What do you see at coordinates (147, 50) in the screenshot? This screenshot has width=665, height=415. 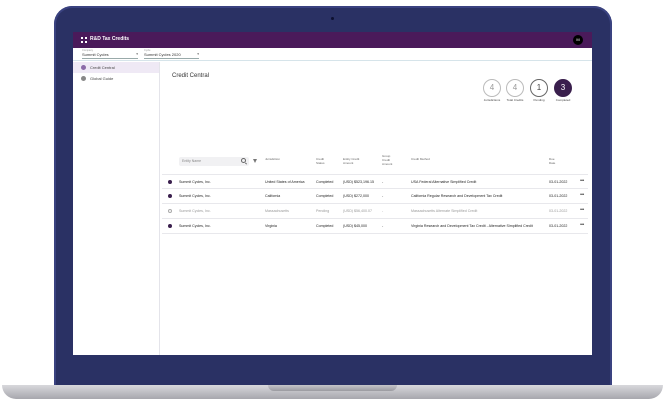 I see `cycle-select-caption: Cycle` at bounding box center [147, 50].